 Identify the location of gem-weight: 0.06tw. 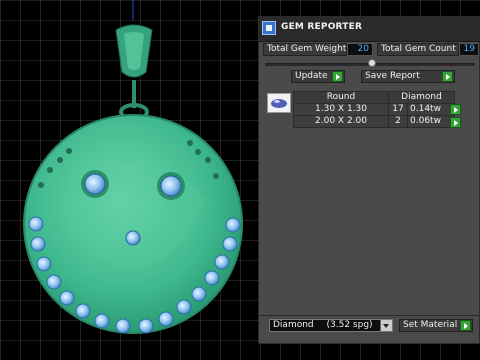
(431, 121).